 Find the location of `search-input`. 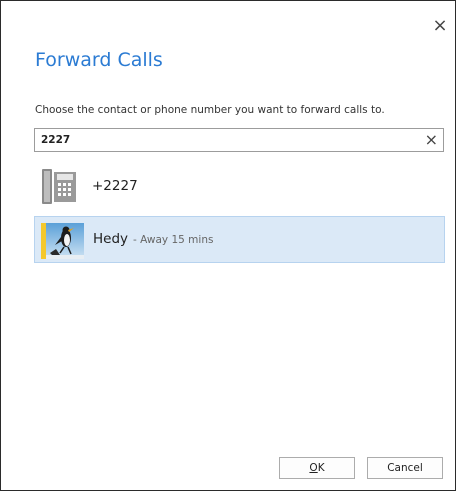

search-input is located at coordinates (221, 140).